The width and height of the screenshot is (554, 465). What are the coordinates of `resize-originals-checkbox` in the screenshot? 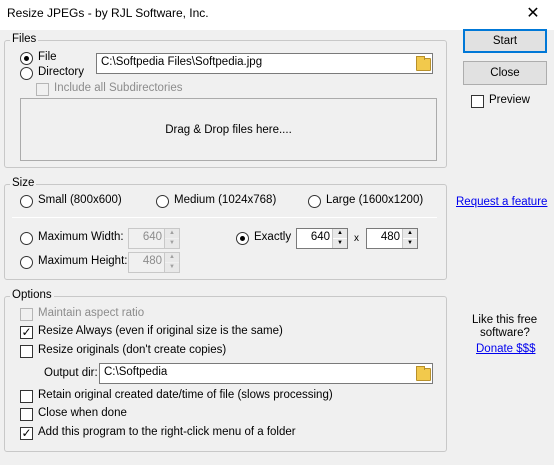 It's located at (26, 351).